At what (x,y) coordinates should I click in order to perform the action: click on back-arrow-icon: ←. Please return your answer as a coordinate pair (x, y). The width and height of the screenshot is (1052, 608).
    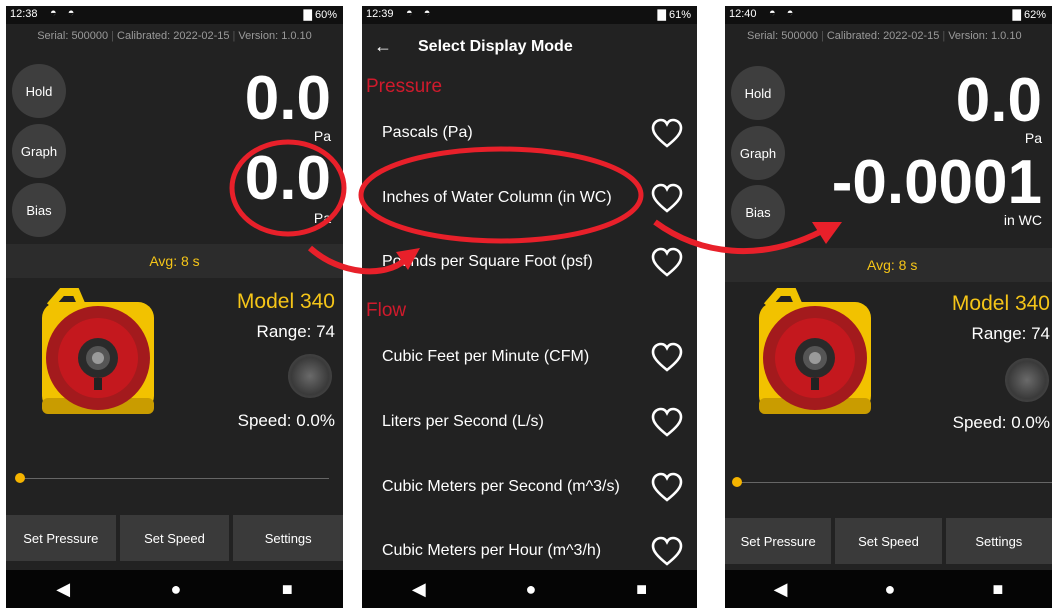
    Looking at the image, I should click on (383, 46).